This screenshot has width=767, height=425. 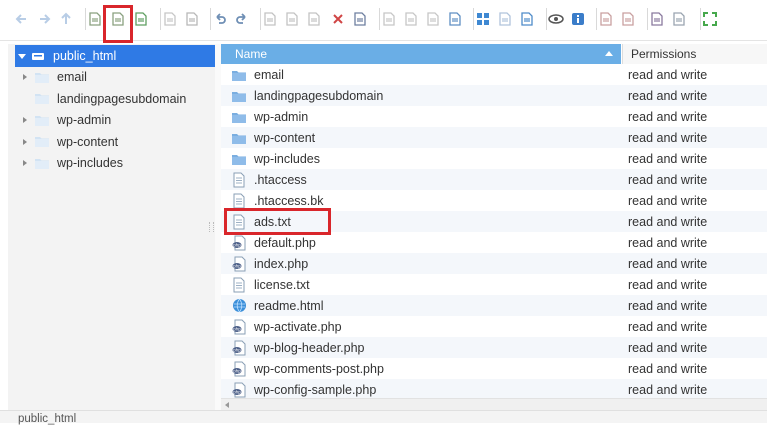 What do you see at coordinates (239, 306) in the screenshot?
I see `html-file-icon` at bounding box center [239, 306].